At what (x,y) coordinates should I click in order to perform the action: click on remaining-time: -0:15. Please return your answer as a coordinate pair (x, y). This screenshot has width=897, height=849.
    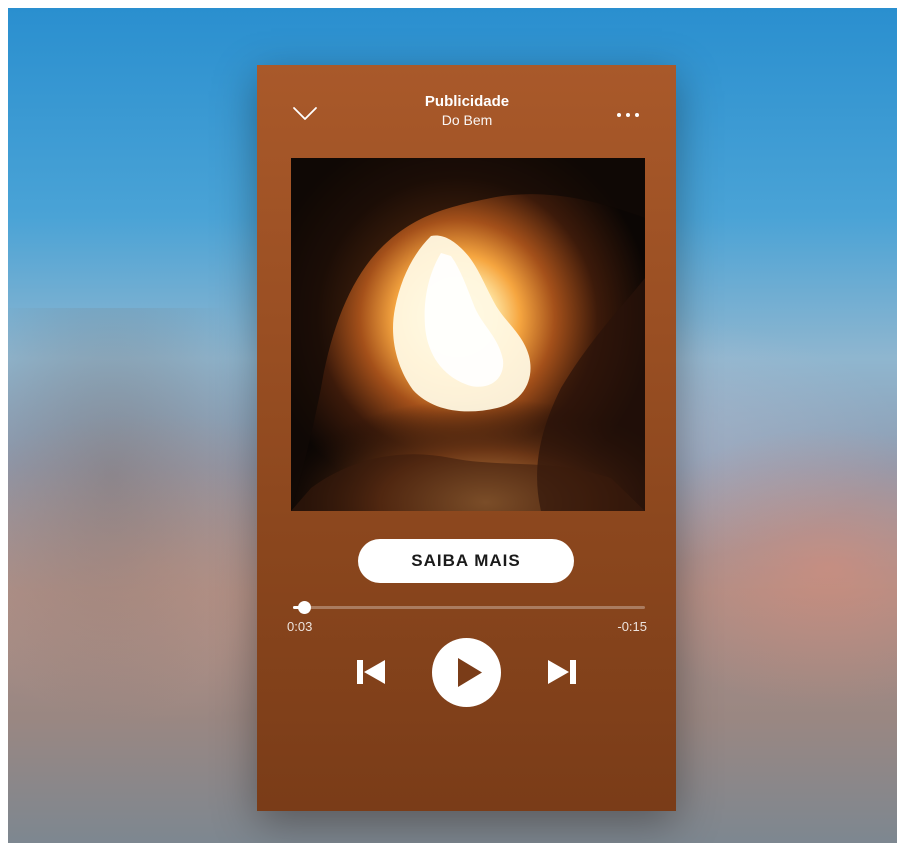
    Looking at the image, I should click on (632, 626).